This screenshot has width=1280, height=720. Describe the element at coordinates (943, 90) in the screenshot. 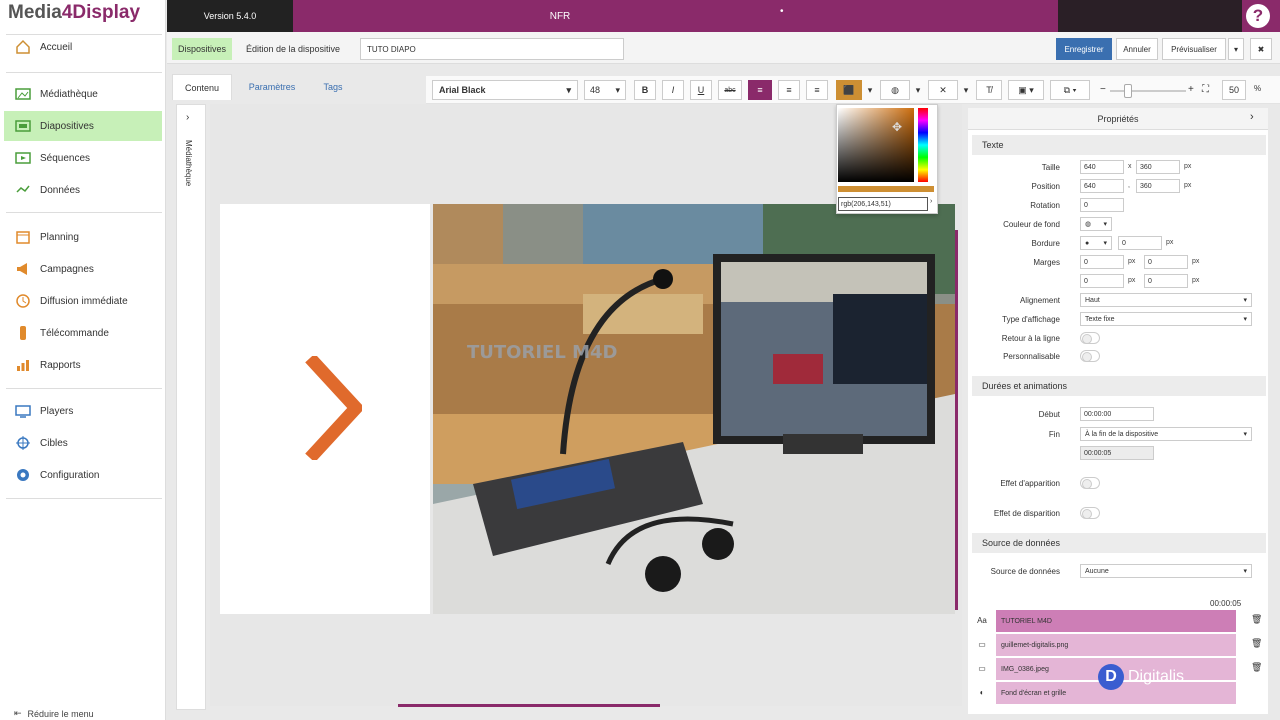

I see `effects-button: ✕` at that location.